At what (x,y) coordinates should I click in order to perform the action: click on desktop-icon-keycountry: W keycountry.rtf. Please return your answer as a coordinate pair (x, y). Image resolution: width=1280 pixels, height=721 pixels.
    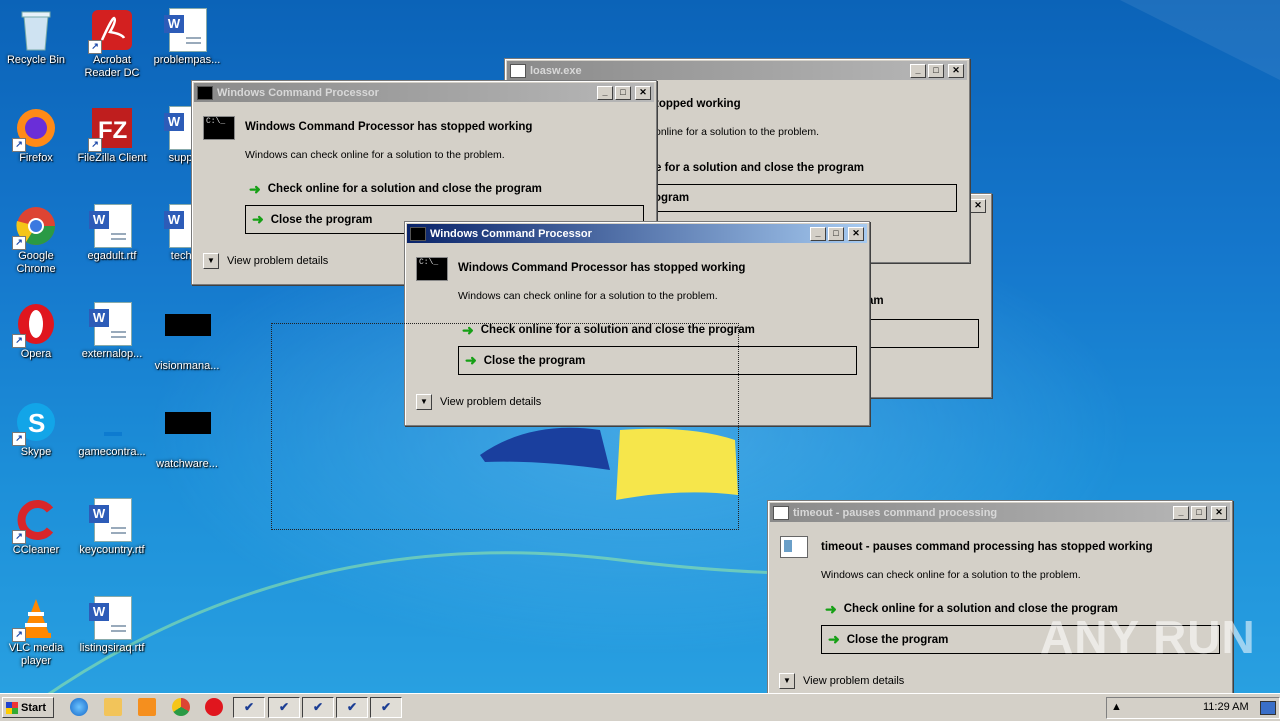
    Looking at the image, I should click on (112, 527).